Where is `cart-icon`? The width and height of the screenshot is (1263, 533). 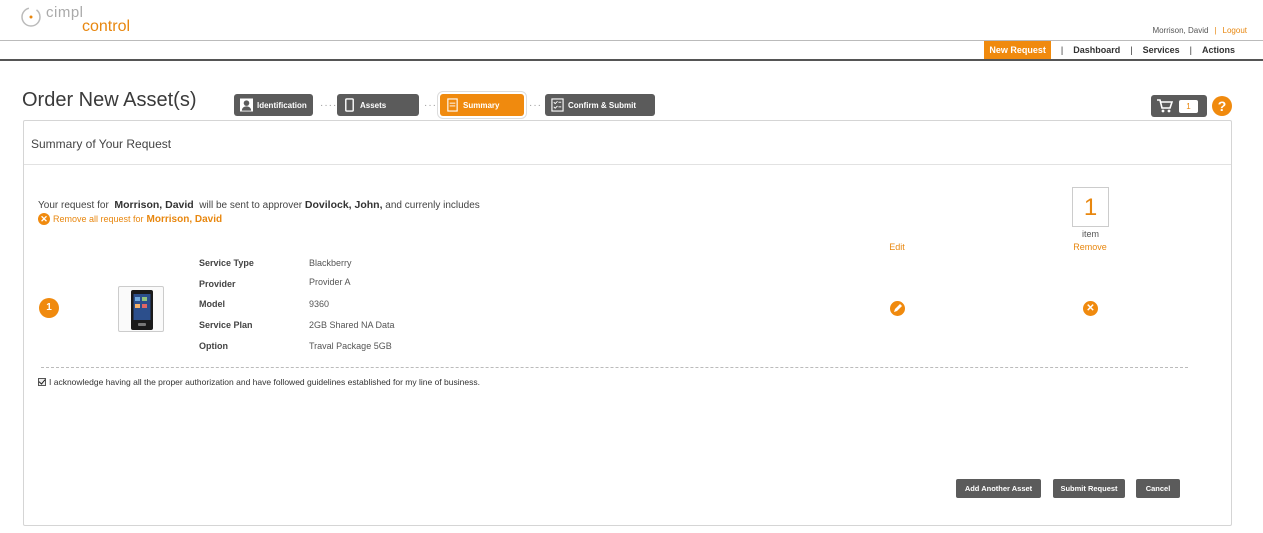 cart-icon is located at coordinates (1165, 106).